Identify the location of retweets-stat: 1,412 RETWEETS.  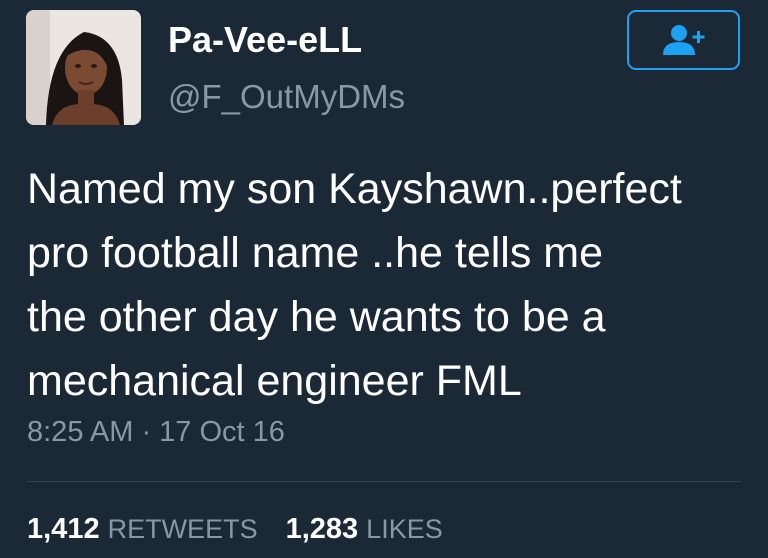
(142, 529).